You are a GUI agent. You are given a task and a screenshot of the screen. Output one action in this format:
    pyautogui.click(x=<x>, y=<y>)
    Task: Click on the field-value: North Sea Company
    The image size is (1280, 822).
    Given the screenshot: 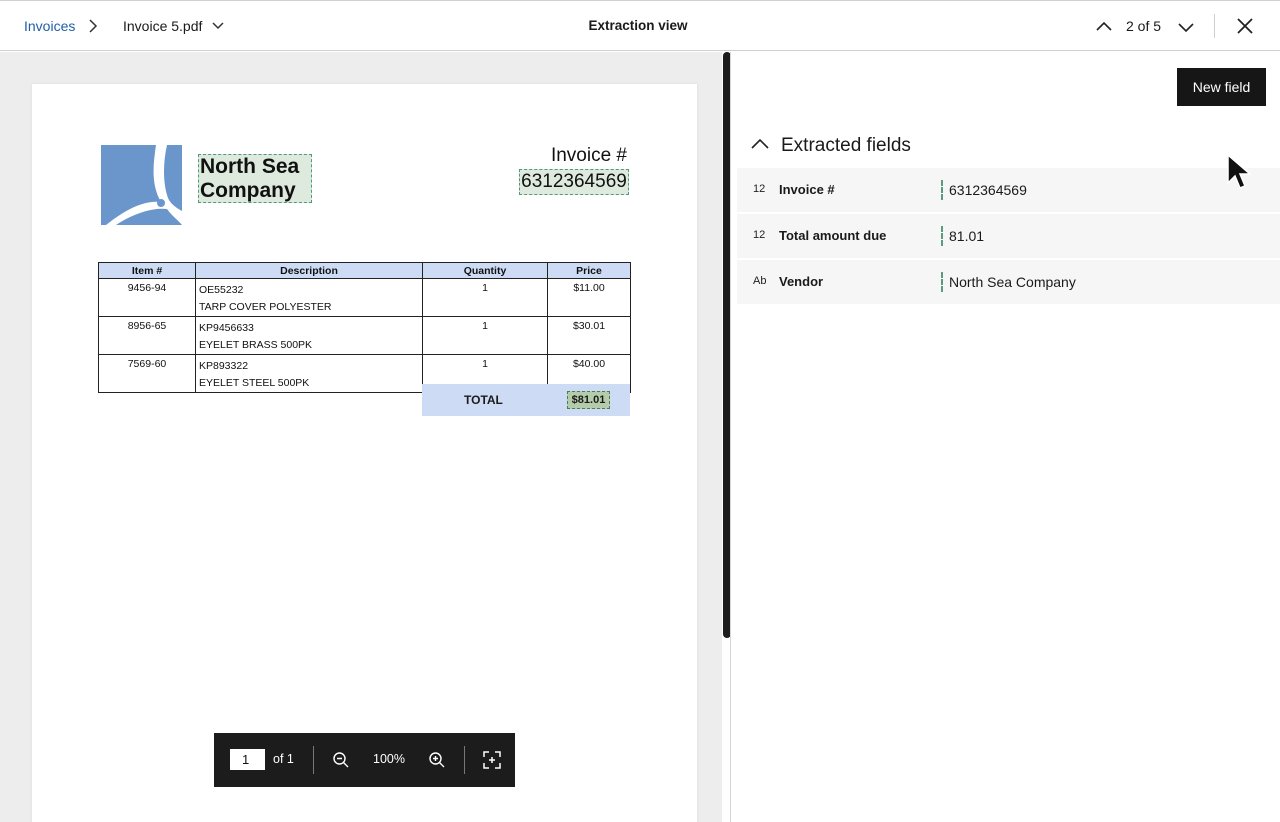 What is the action you would take?
    pyautogui.click(x=1012, y=282)
    